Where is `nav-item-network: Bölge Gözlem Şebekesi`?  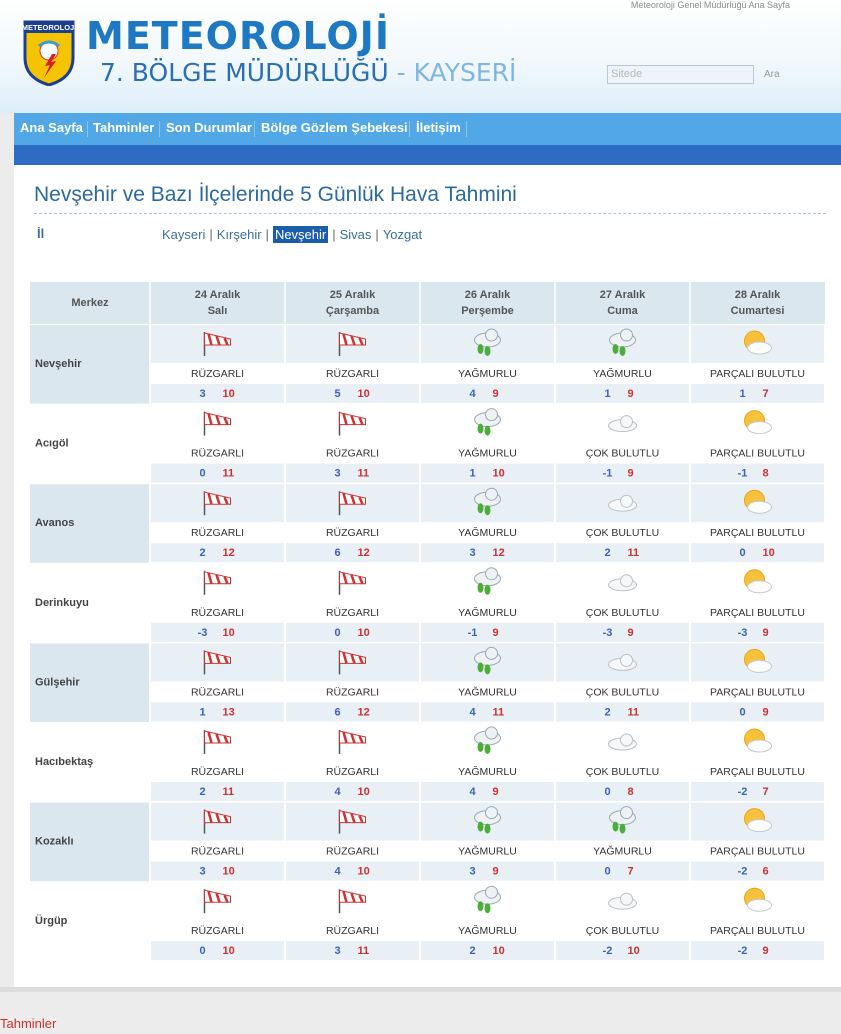
nav-item-network: Bölge Gözlem Şebekesi is located at coordinates (334, 127).